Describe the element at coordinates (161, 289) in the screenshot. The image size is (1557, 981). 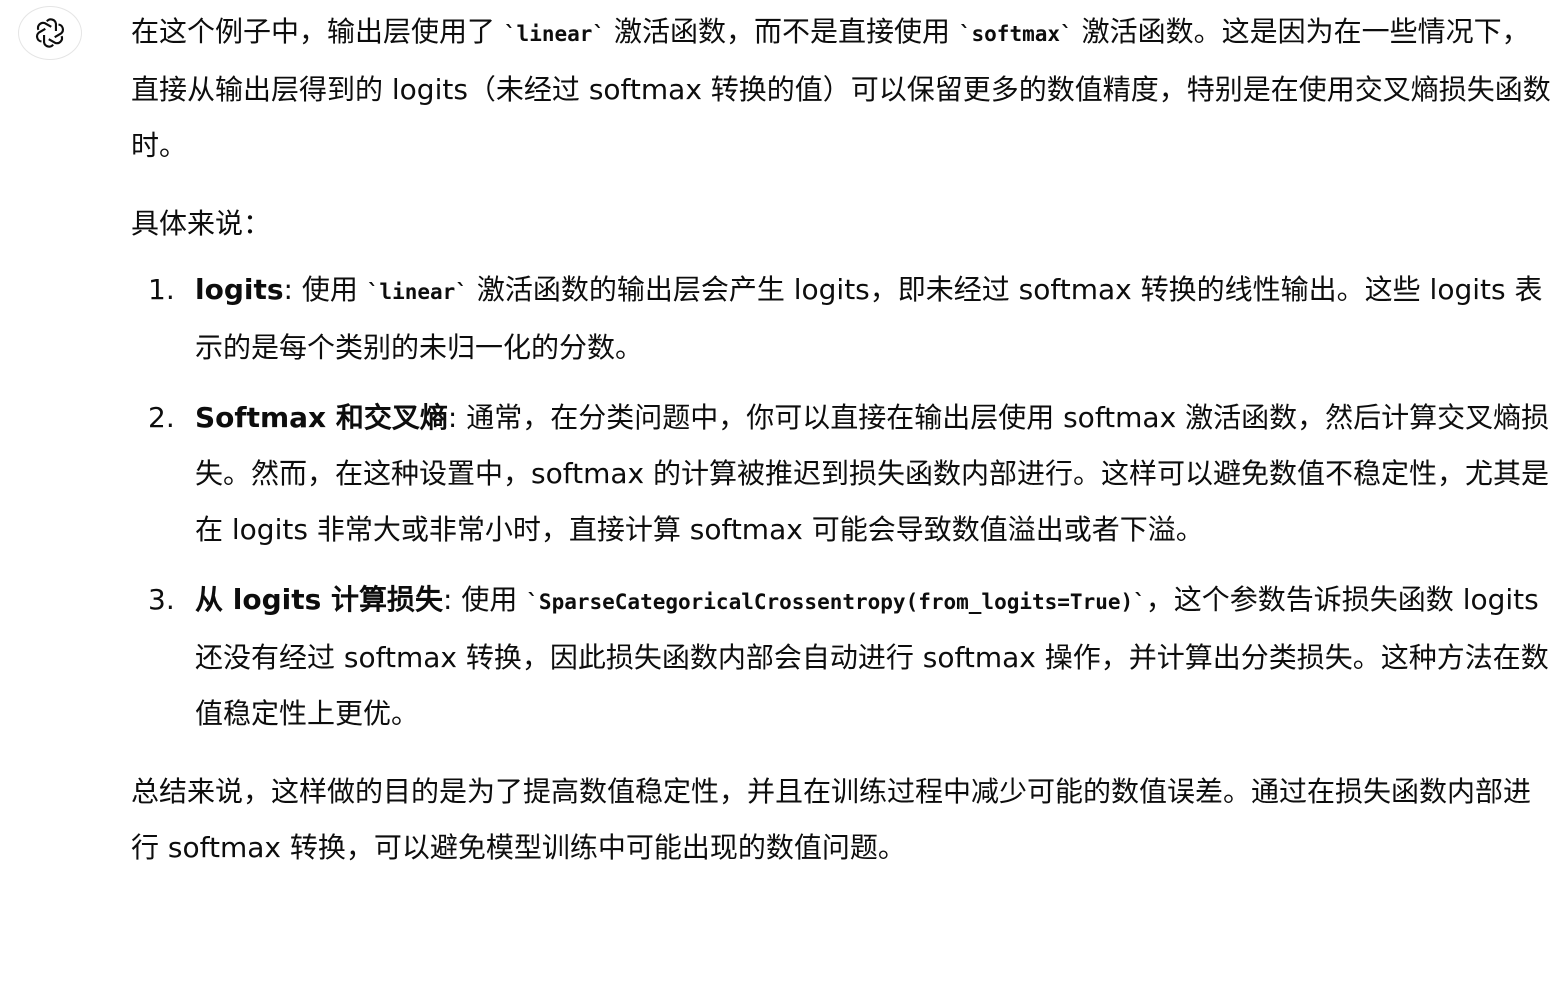
I see `list-number: 1.` at that location.